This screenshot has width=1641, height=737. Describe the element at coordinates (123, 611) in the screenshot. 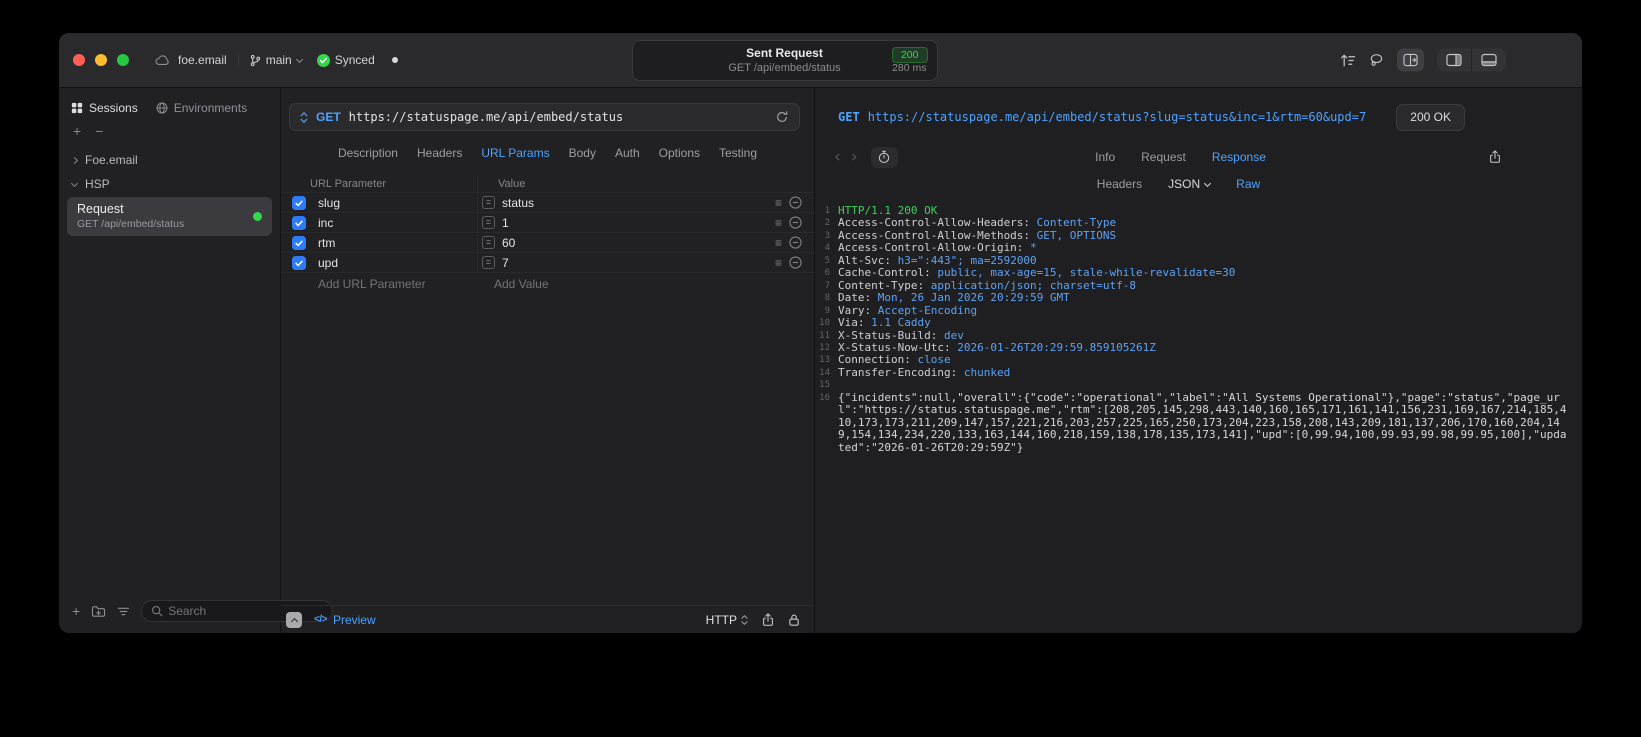

I see `sort-filter-icon` at that location.